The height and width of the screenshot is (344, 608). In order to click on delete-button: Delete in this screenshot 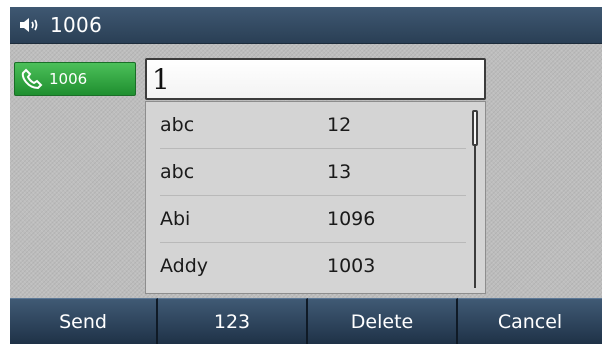, I will do `click(383, 321)`.